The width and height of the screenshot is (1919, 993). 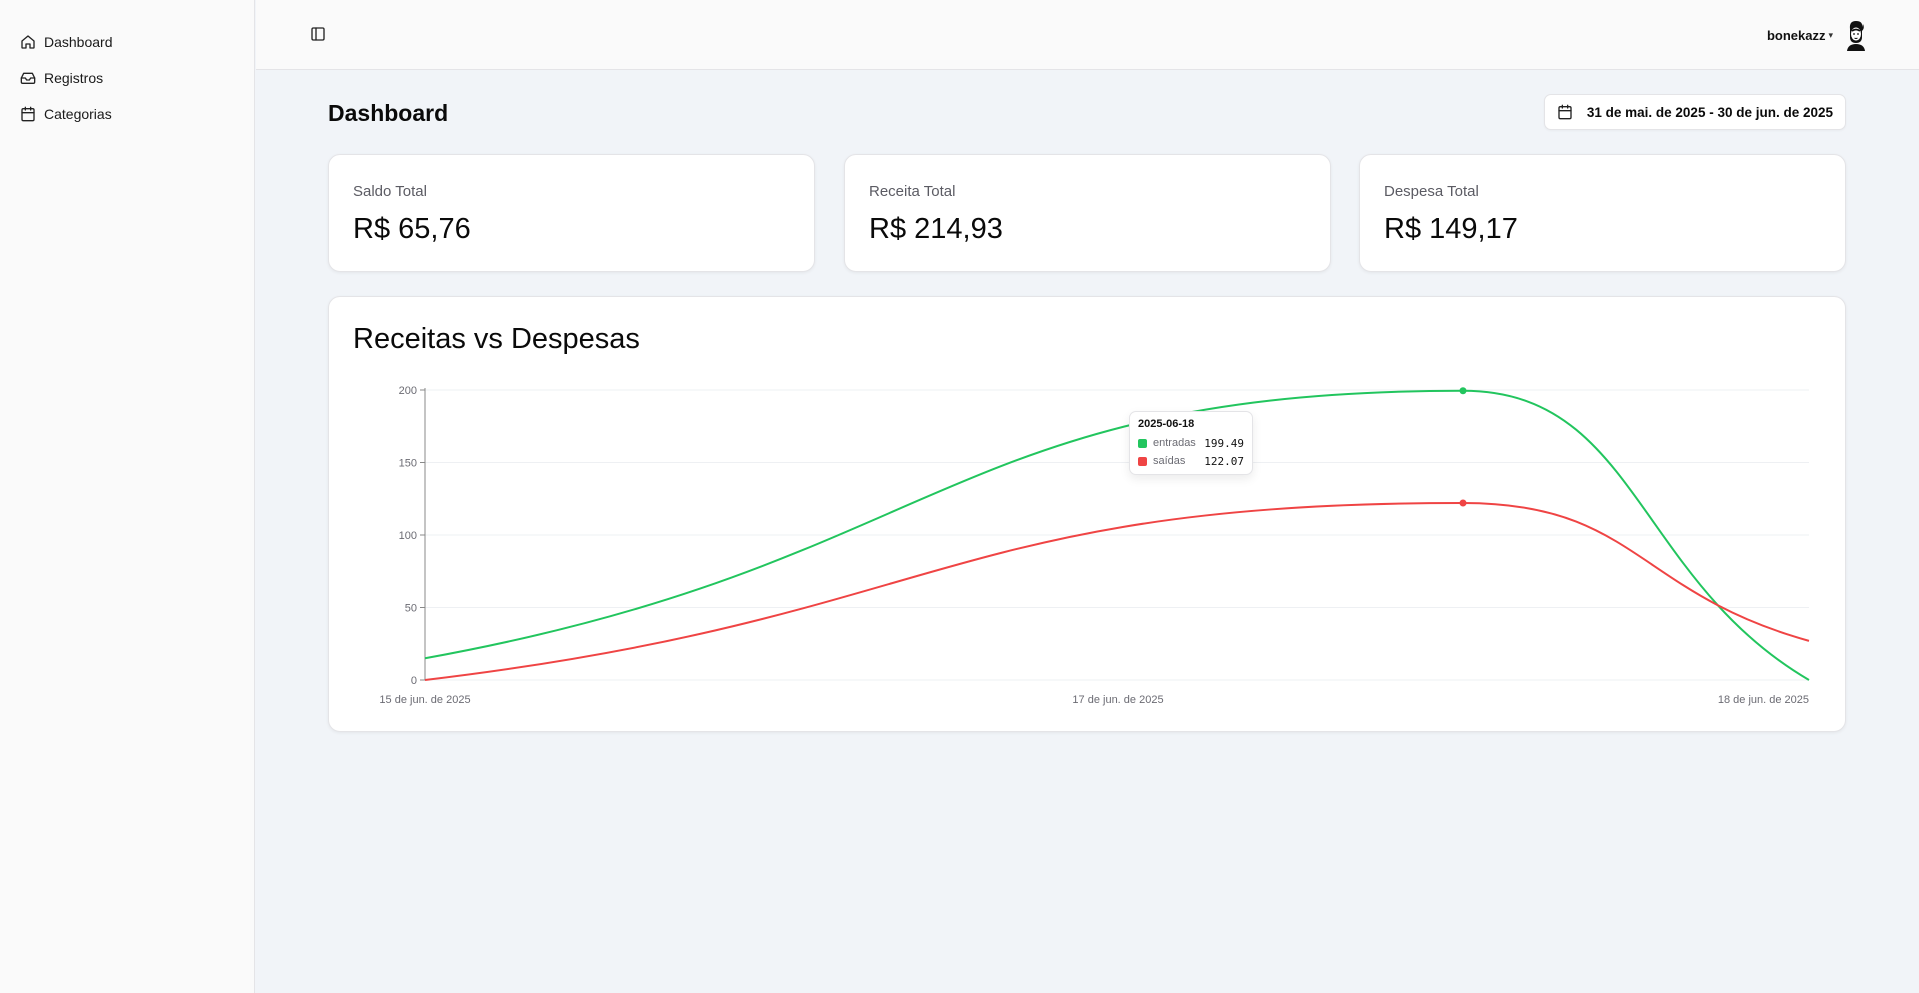 I want to click on tooltip-series-value: 122.07, so click(x=1224, y=461).